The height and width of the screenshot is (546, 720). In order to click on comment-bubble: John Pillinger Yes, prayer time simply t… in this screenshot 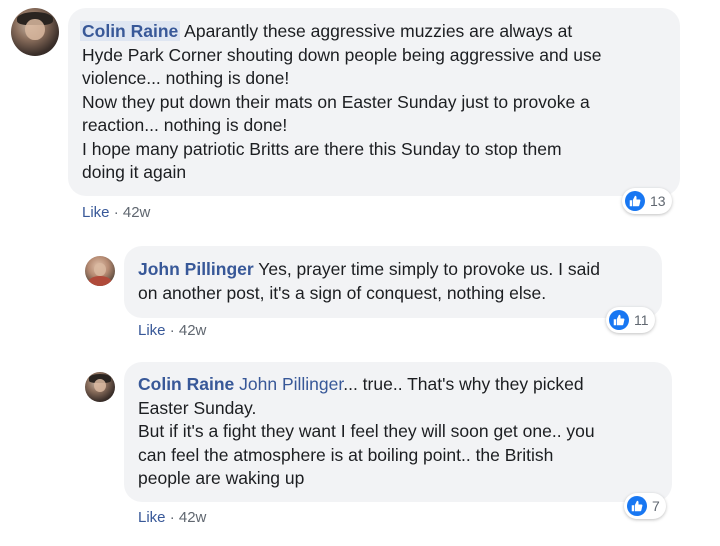, I will do `click(393, 282)`.